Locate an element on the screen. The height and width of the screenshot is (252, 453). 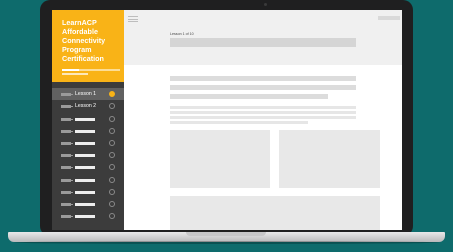
lesson-header: Lesson 1 of 10 is located at coordinates (263, 37).